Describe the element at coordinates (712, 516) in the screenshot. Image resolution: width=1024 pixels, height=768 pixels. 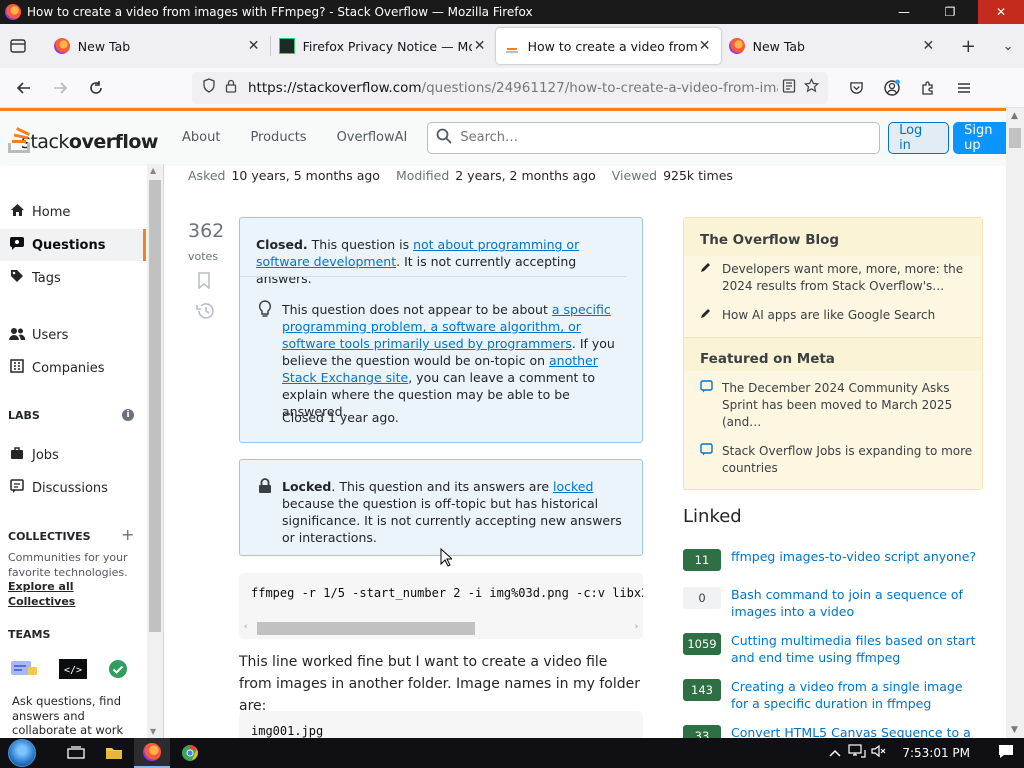
I see `linked-heading: Linked` at that location.